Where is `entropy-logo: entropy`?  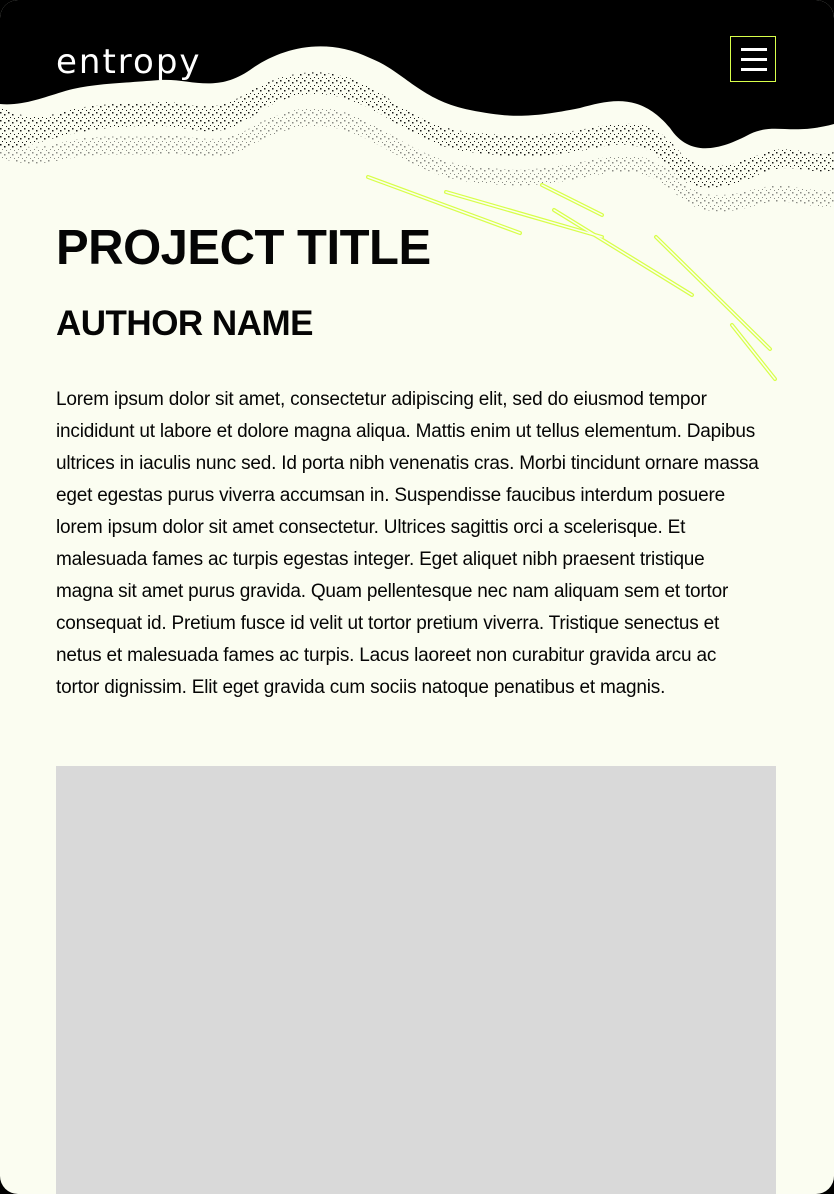
entropy-logo: entropy is located at coordinates (138, 62).